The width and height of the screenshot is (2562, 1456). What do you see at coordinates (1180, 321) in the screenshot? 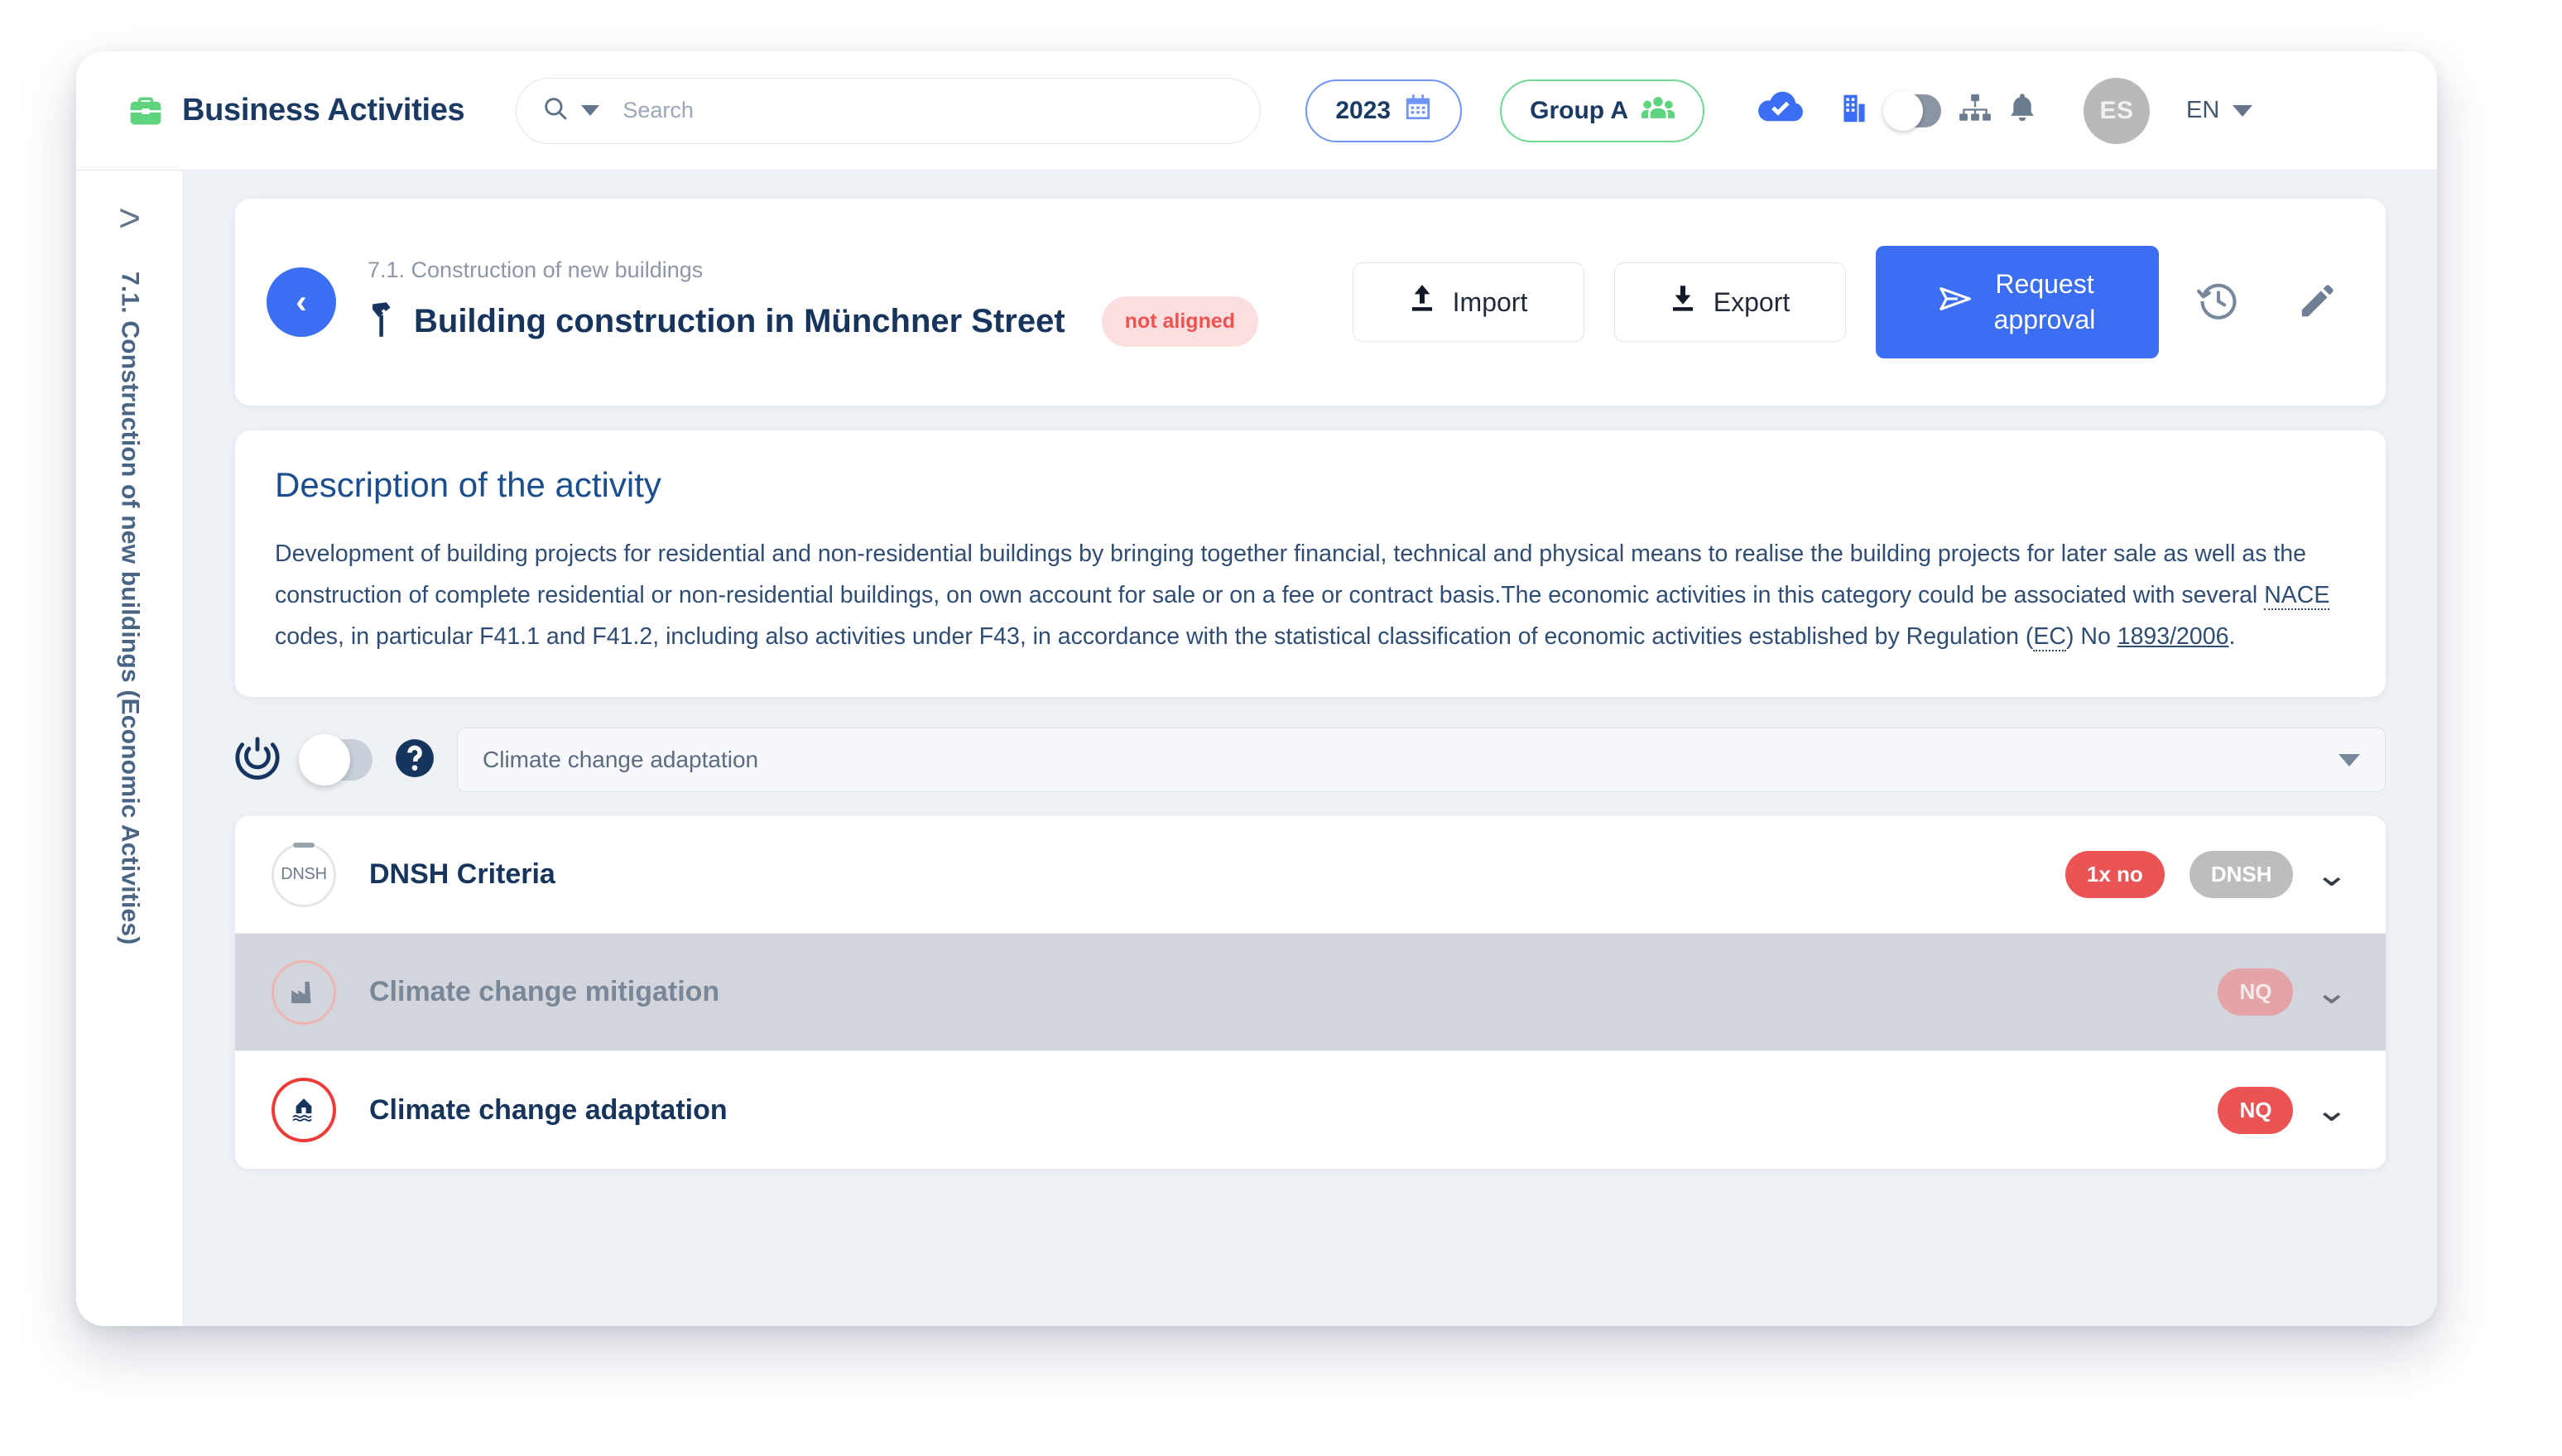
I see `status-badge: not aligned` at bounding box center [1180, 321].